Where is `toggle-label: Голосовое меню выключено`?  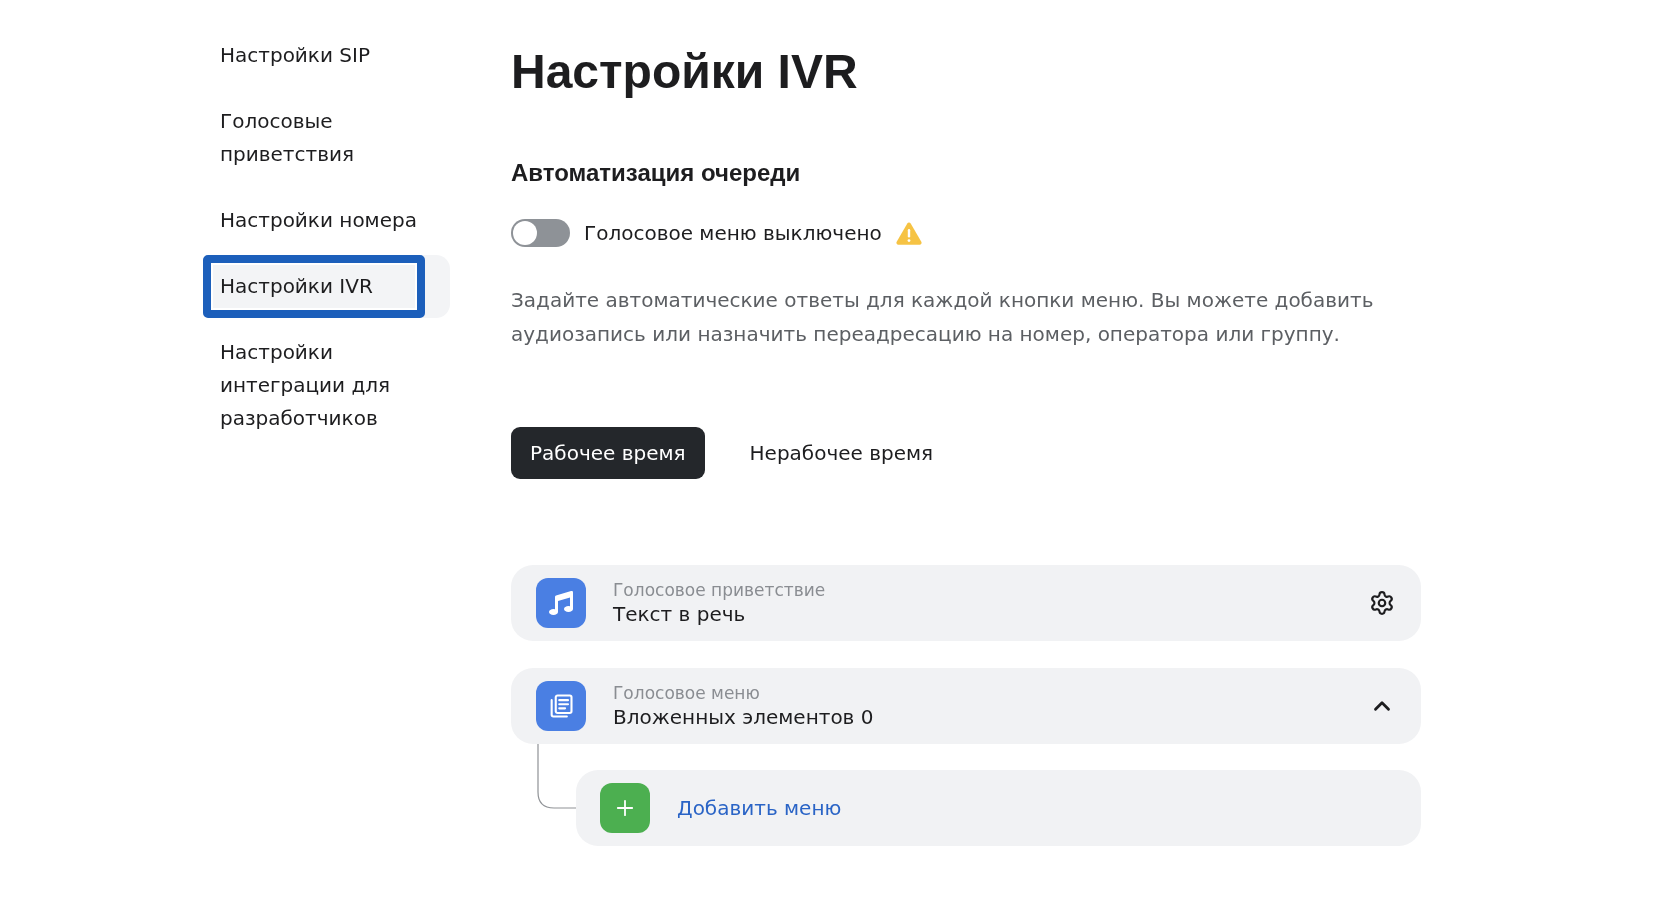
toggle-label: Голосовое меню выключено is located at coordinates (733, 233).